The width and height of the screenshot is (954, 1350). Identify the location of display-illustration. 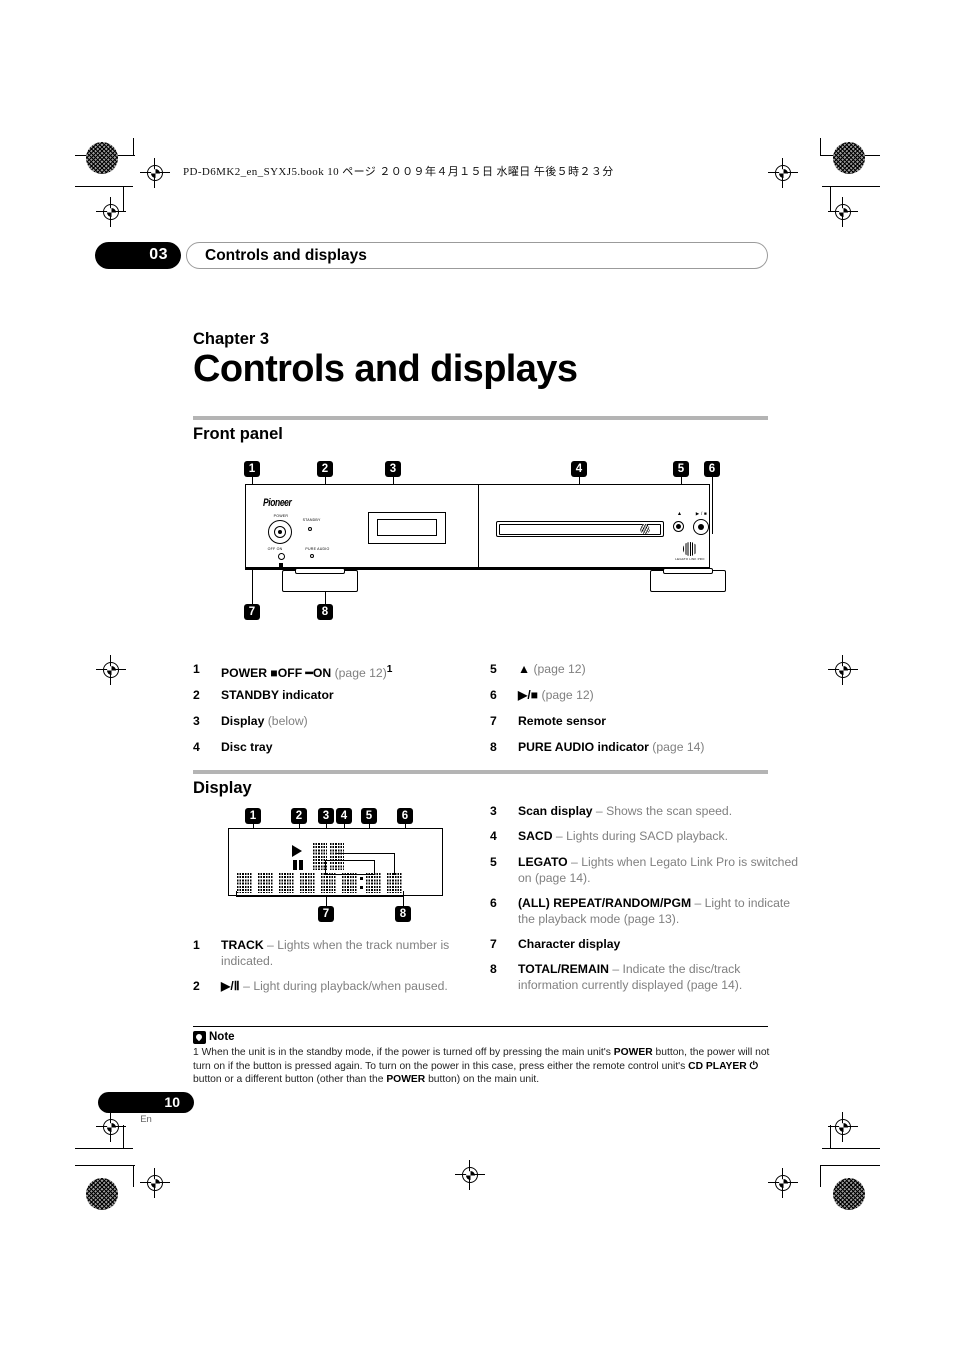
(335, 863).